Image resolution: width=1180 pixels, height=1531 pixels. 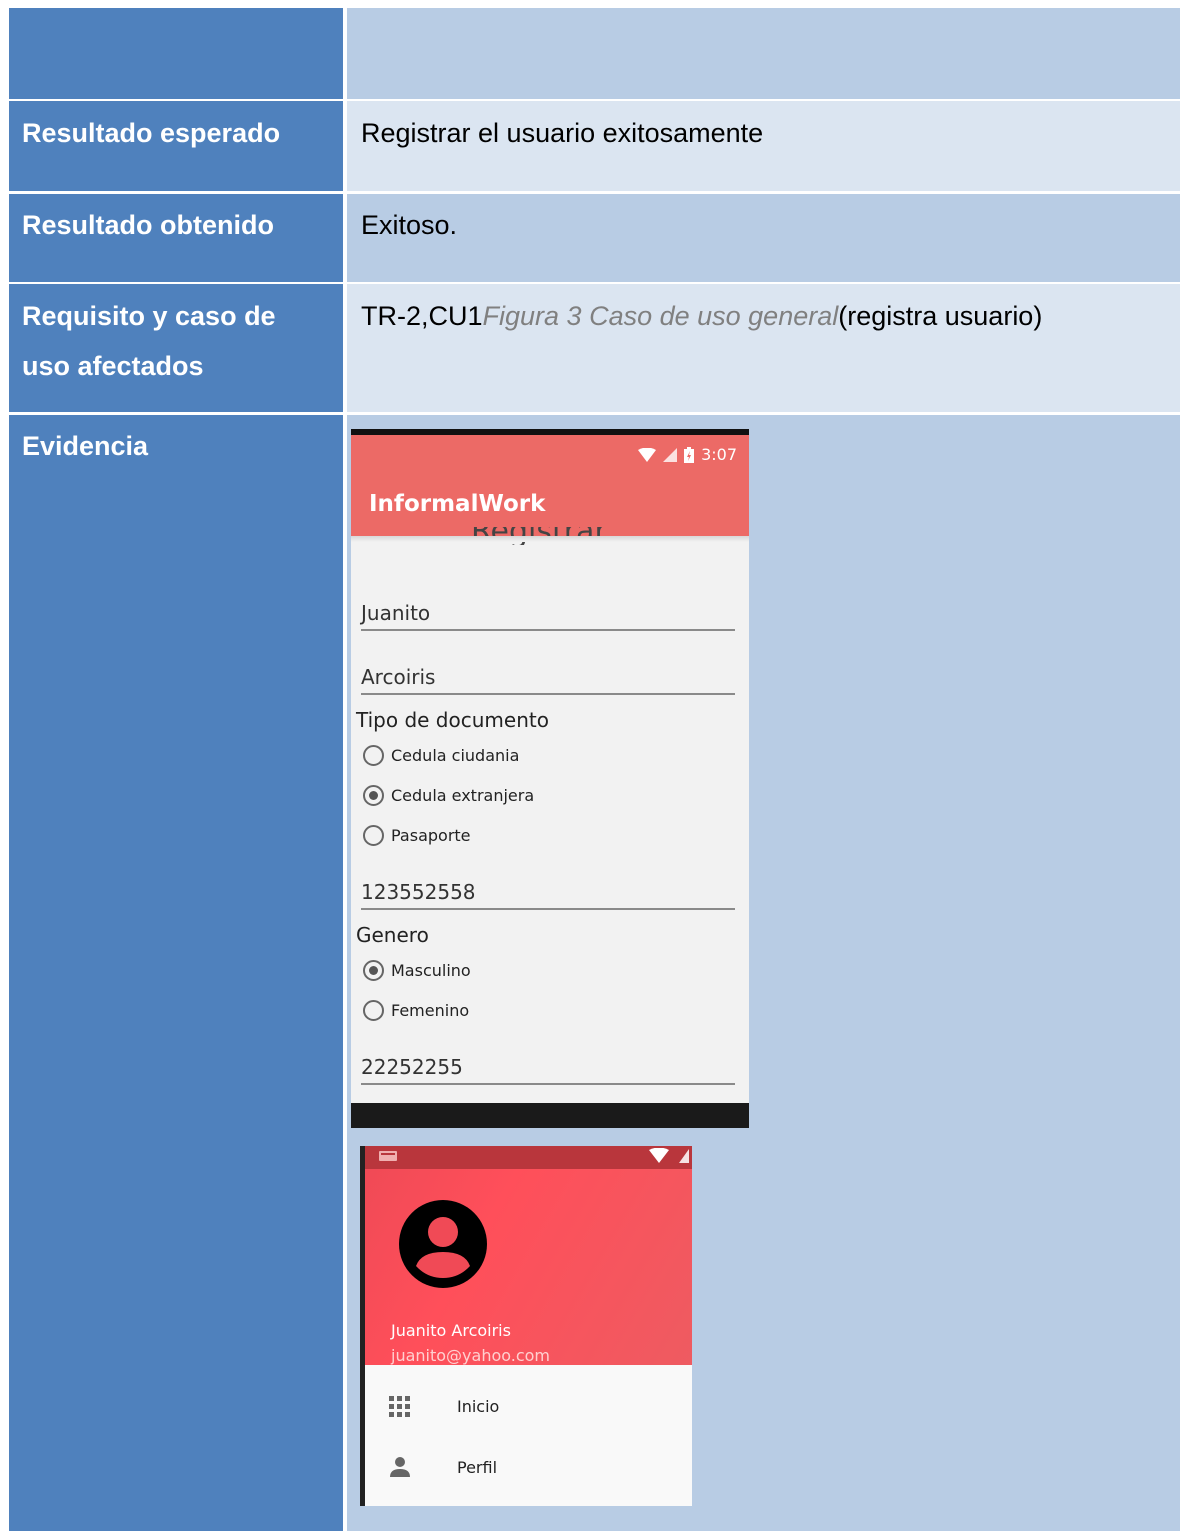 I want to click on radio-label: Pasaporte, so click(x=431, y=835).